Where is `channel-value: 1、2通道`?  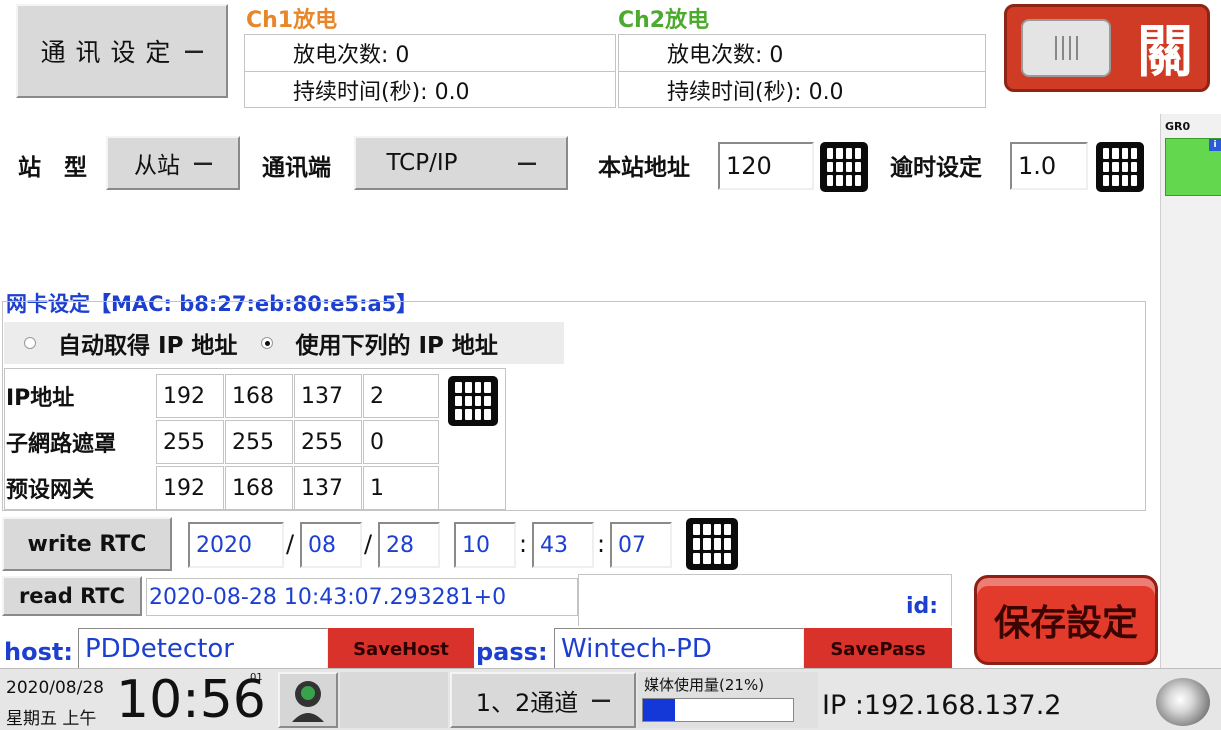
channel-value: 1、2通道 is located at coordinates (527, 702).